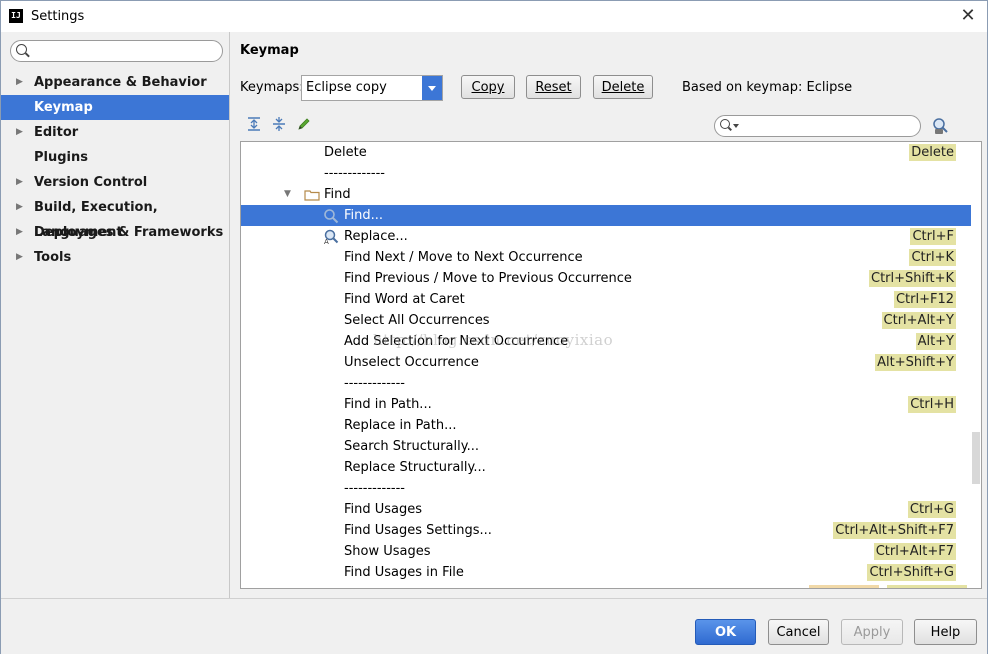  I want to click on sidebar-item-plugins: Plugins, so click(115, 157).